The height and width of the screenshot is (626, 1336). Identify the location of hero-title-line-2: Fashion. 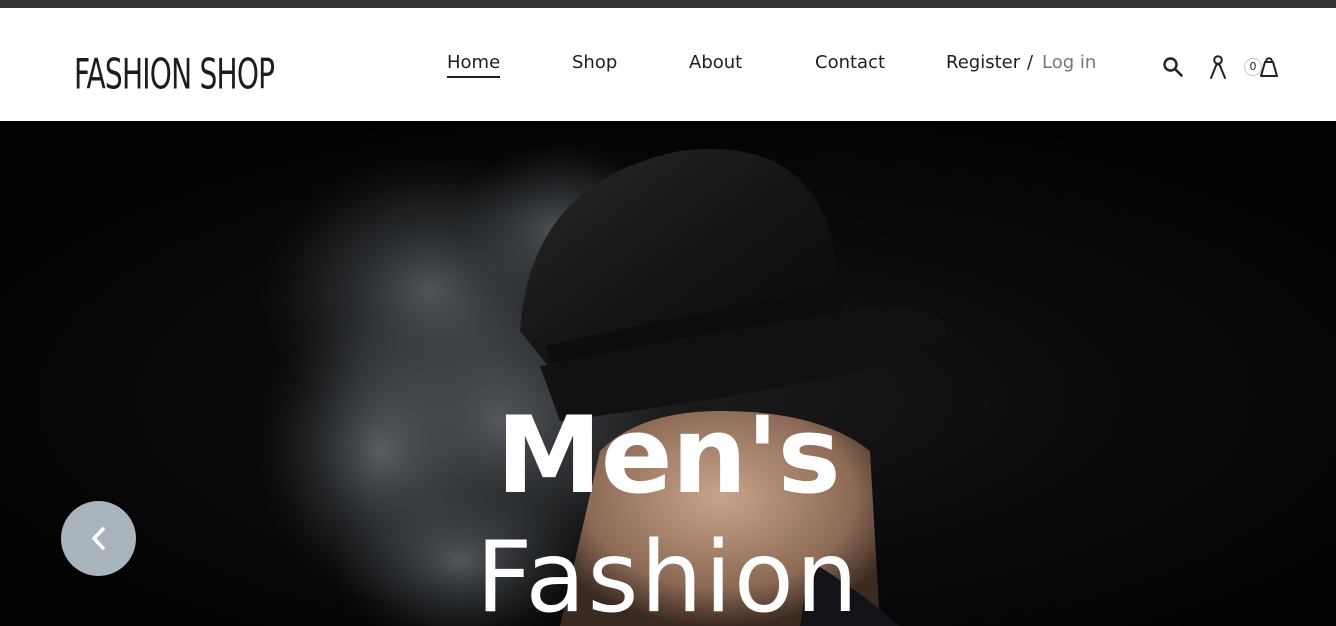
(668, 573).